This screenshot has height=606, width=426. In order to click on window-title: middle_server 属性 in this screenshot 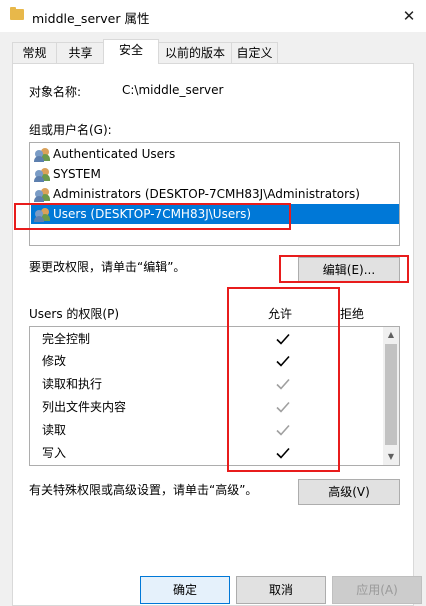, I will do `click(91, 18)`.